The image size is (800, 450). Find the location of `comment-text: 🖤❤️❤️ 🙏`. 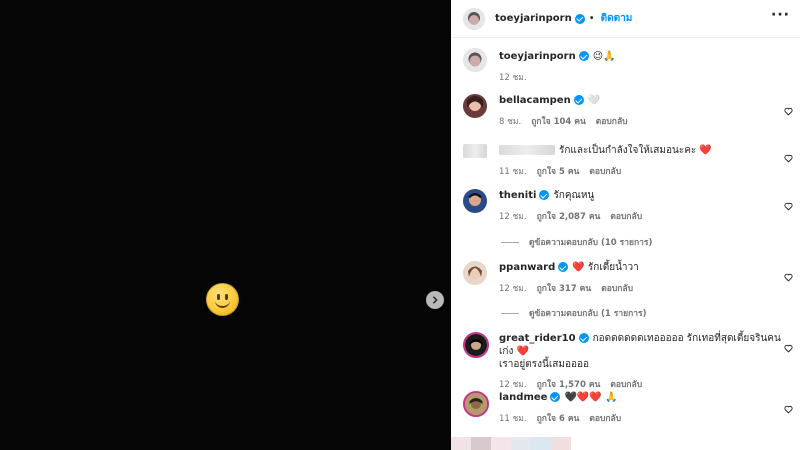

comment-text: 🖤❤️❤️ 🙏 is located at coordinates (591, 397).